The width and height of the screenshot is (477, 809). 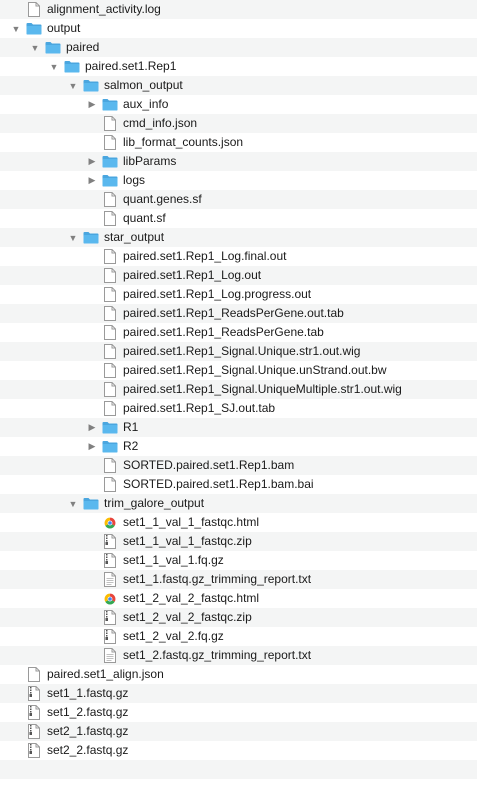 I want to click on item-name: output, so click(x=64, y=28).